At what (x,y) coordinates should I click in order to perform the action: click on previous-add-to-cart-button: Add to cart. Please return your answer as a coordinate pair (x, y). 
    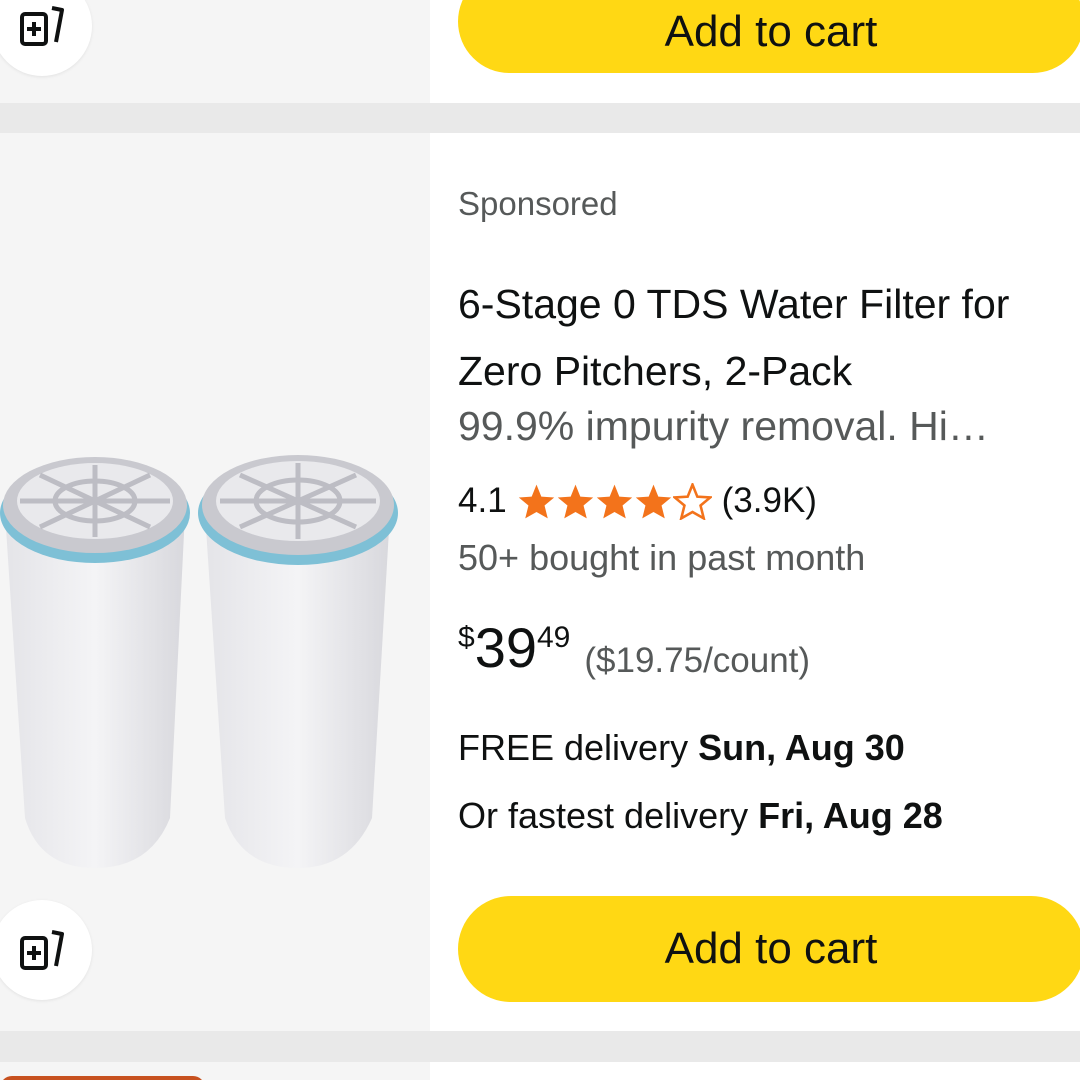
    Looking at the image, I should click on (769, 36).